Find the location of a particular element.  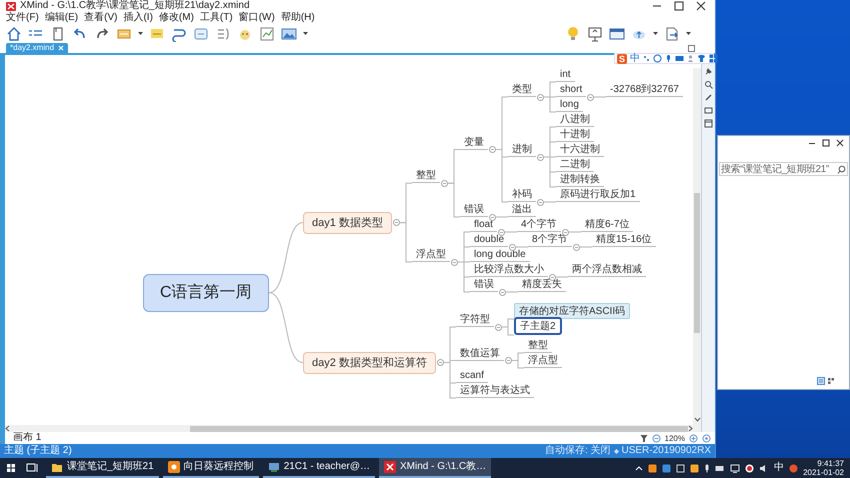

lightbulb-icon is located at coordinates (573, 34).